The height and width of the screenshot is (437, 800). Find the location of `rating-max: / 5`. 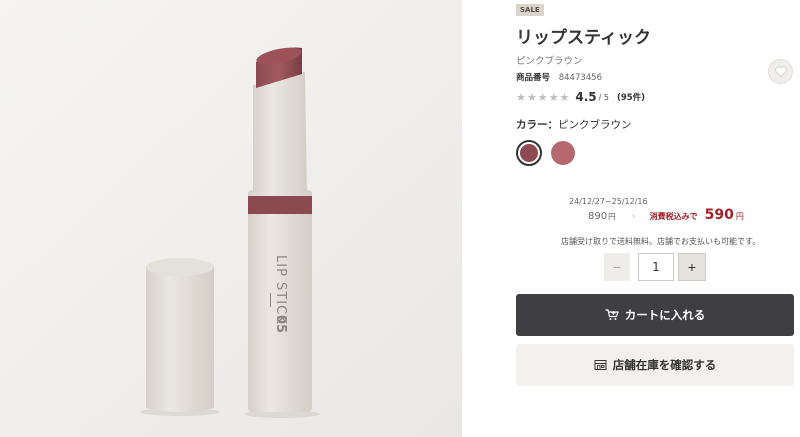

rating-max: / 5 is located at coordinates (603, 97).